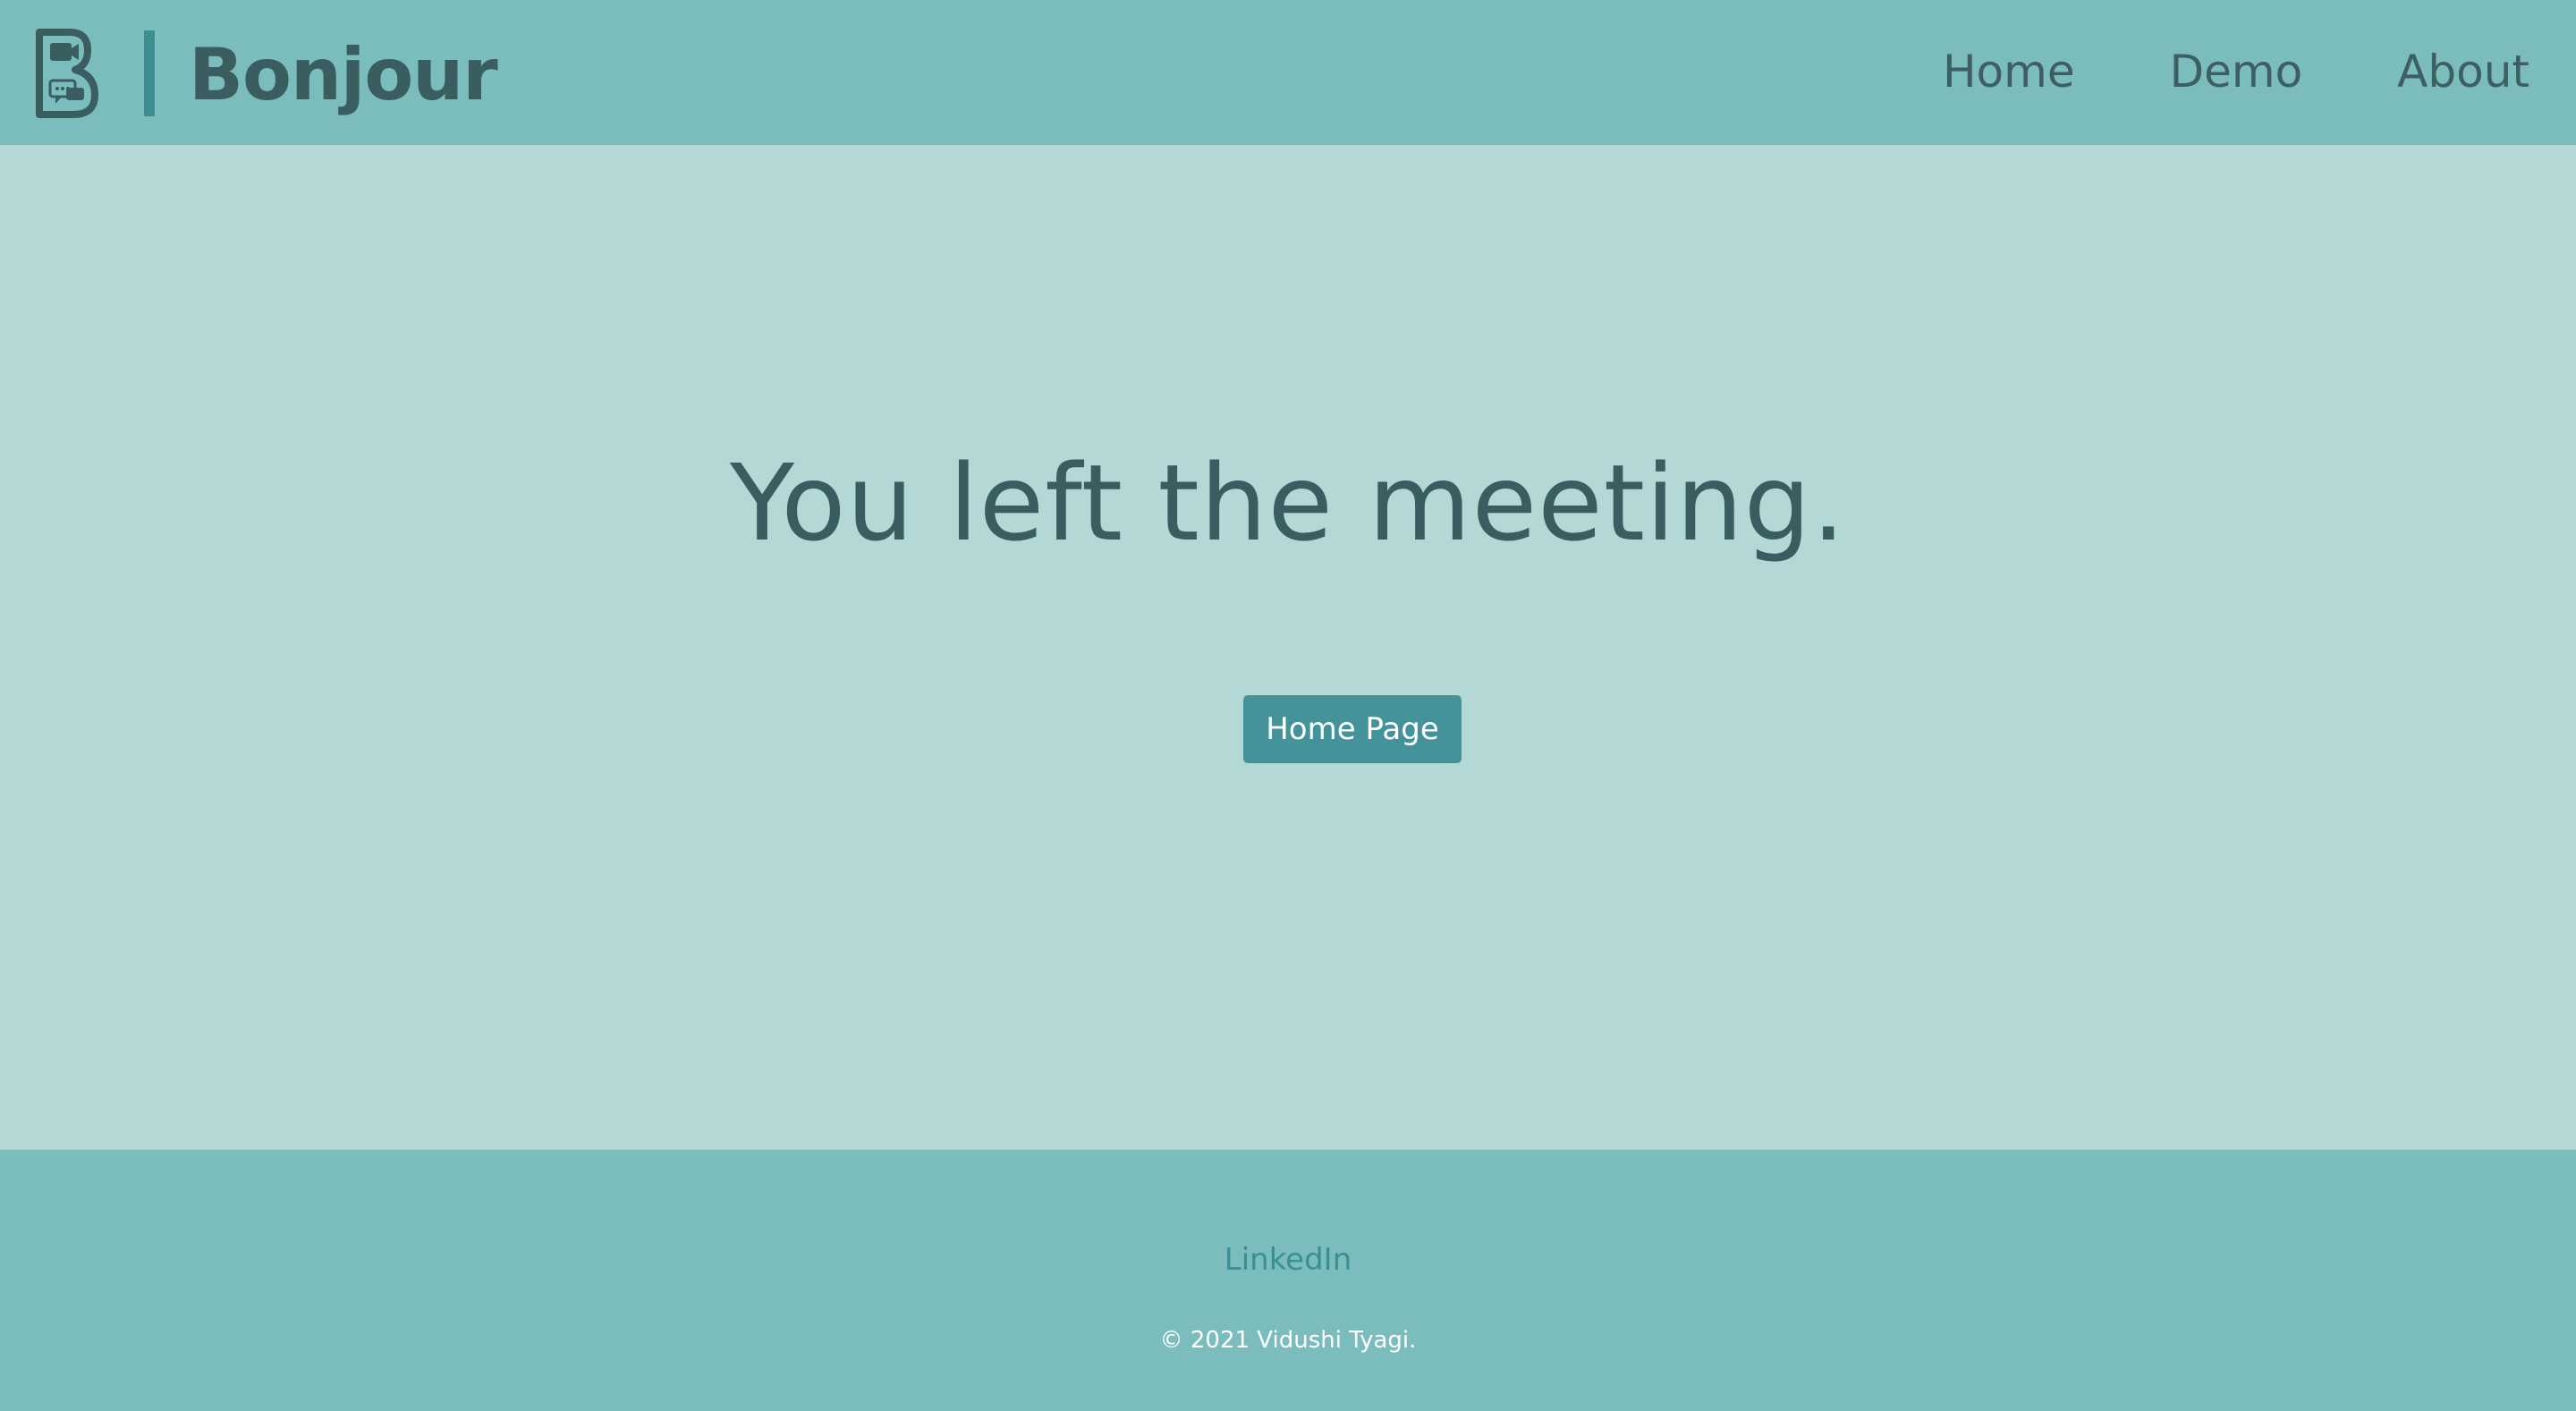 This screenshot has height=1411, width=2576. What do you see at coordinates (1288, 72) in the screenshot?
I see `navbar: Bonjour Home Demo About` at bounding box center [1288, 72].